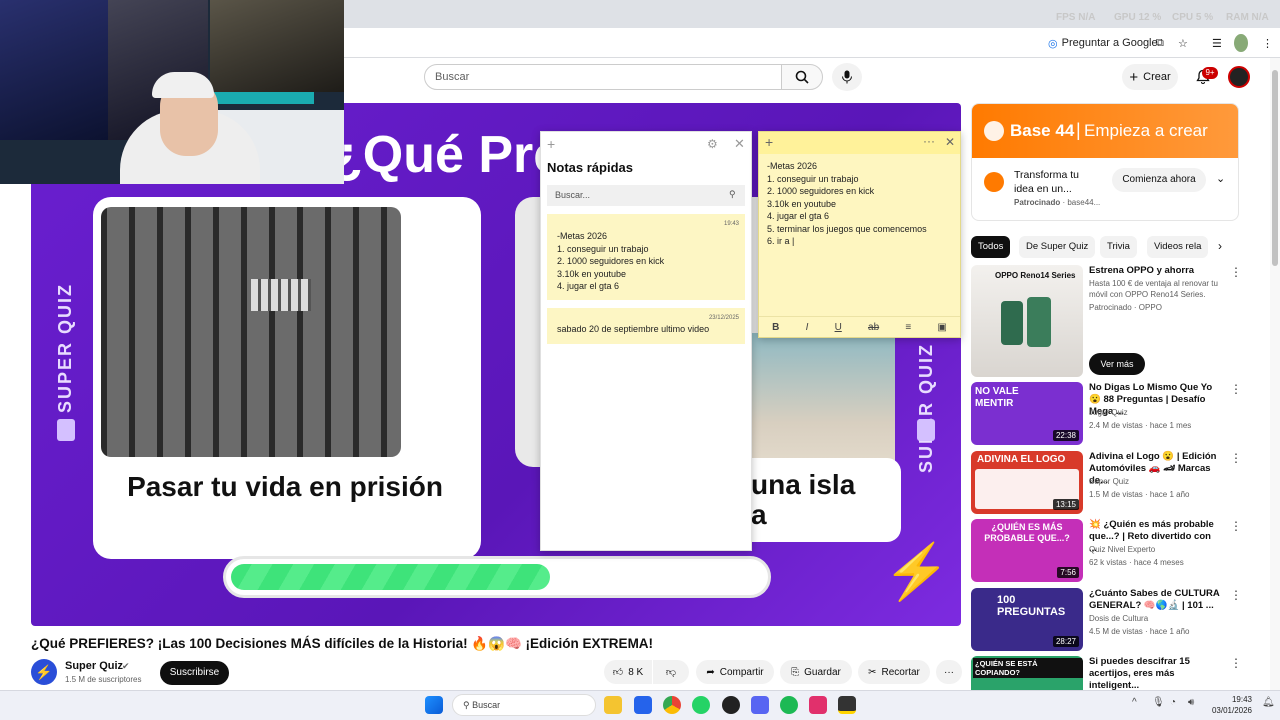 This screenshot has width=1280, height=720. What do you see at coordinates (1057, 247) in the screenshot?
I see `chip-channel: De Super Quiz` at bounding box center [1057, 247].